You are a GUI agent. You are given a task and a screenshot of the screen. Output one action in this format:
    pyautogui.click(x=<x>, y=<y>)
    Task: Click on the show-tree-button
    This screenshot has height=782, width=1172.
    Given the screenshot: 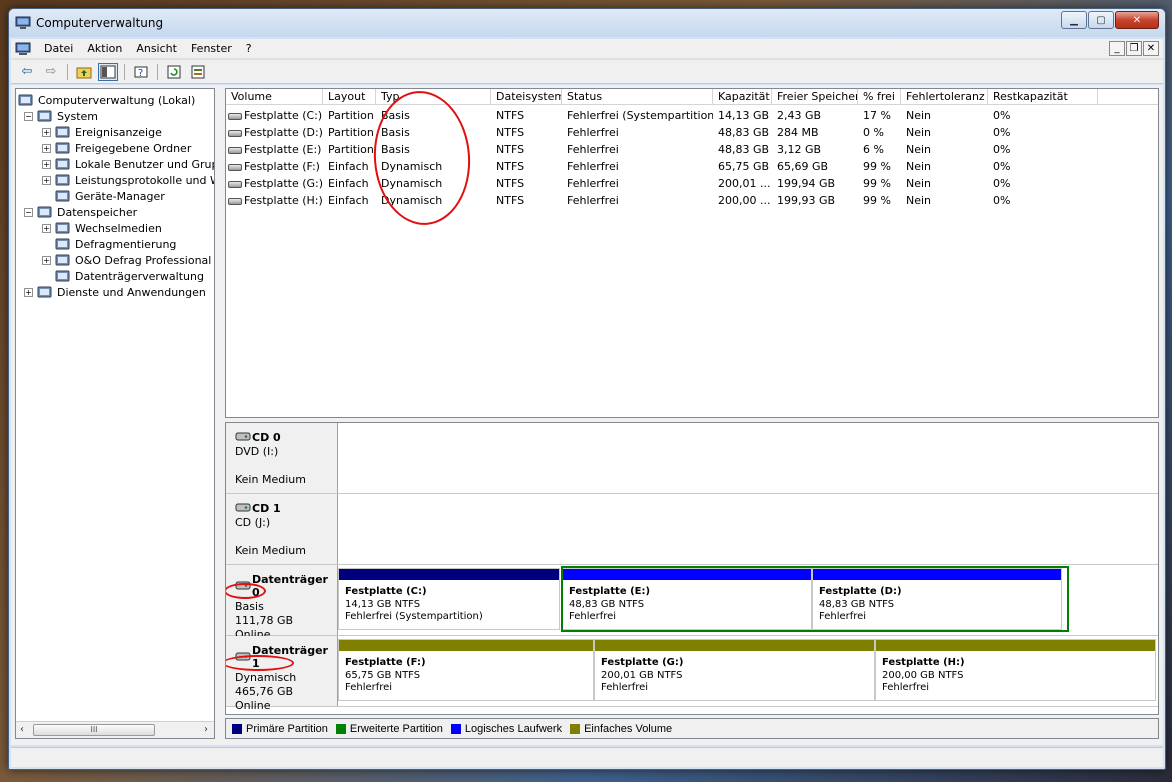 What is the action you would take?
    pyautogui.click(x=108, y=71)
    